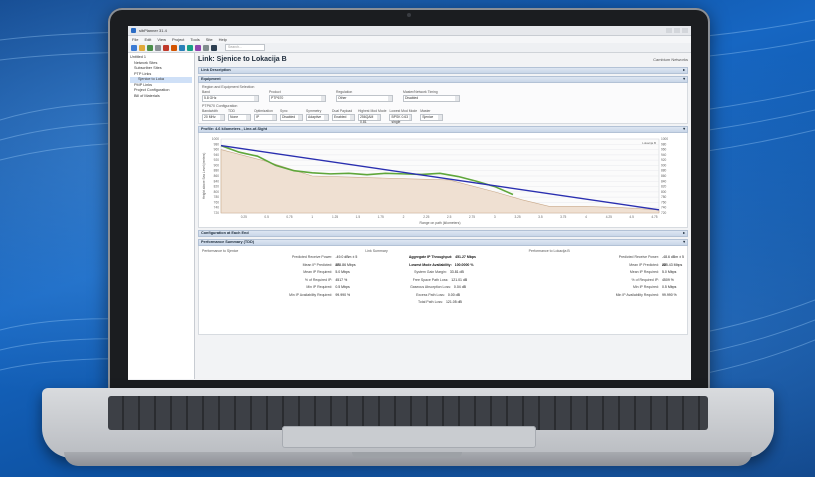  What do you see at coordinates (217, 208) in the screenshot?
I see `y-tick-left: 740` at bounding box center [217, 208].